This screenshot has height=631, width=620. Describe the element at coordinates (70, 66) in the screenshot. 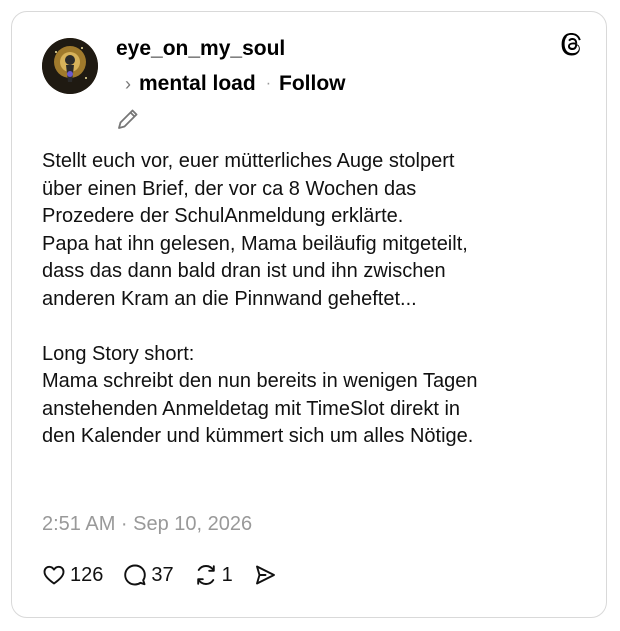

I see `avatar` at that location.